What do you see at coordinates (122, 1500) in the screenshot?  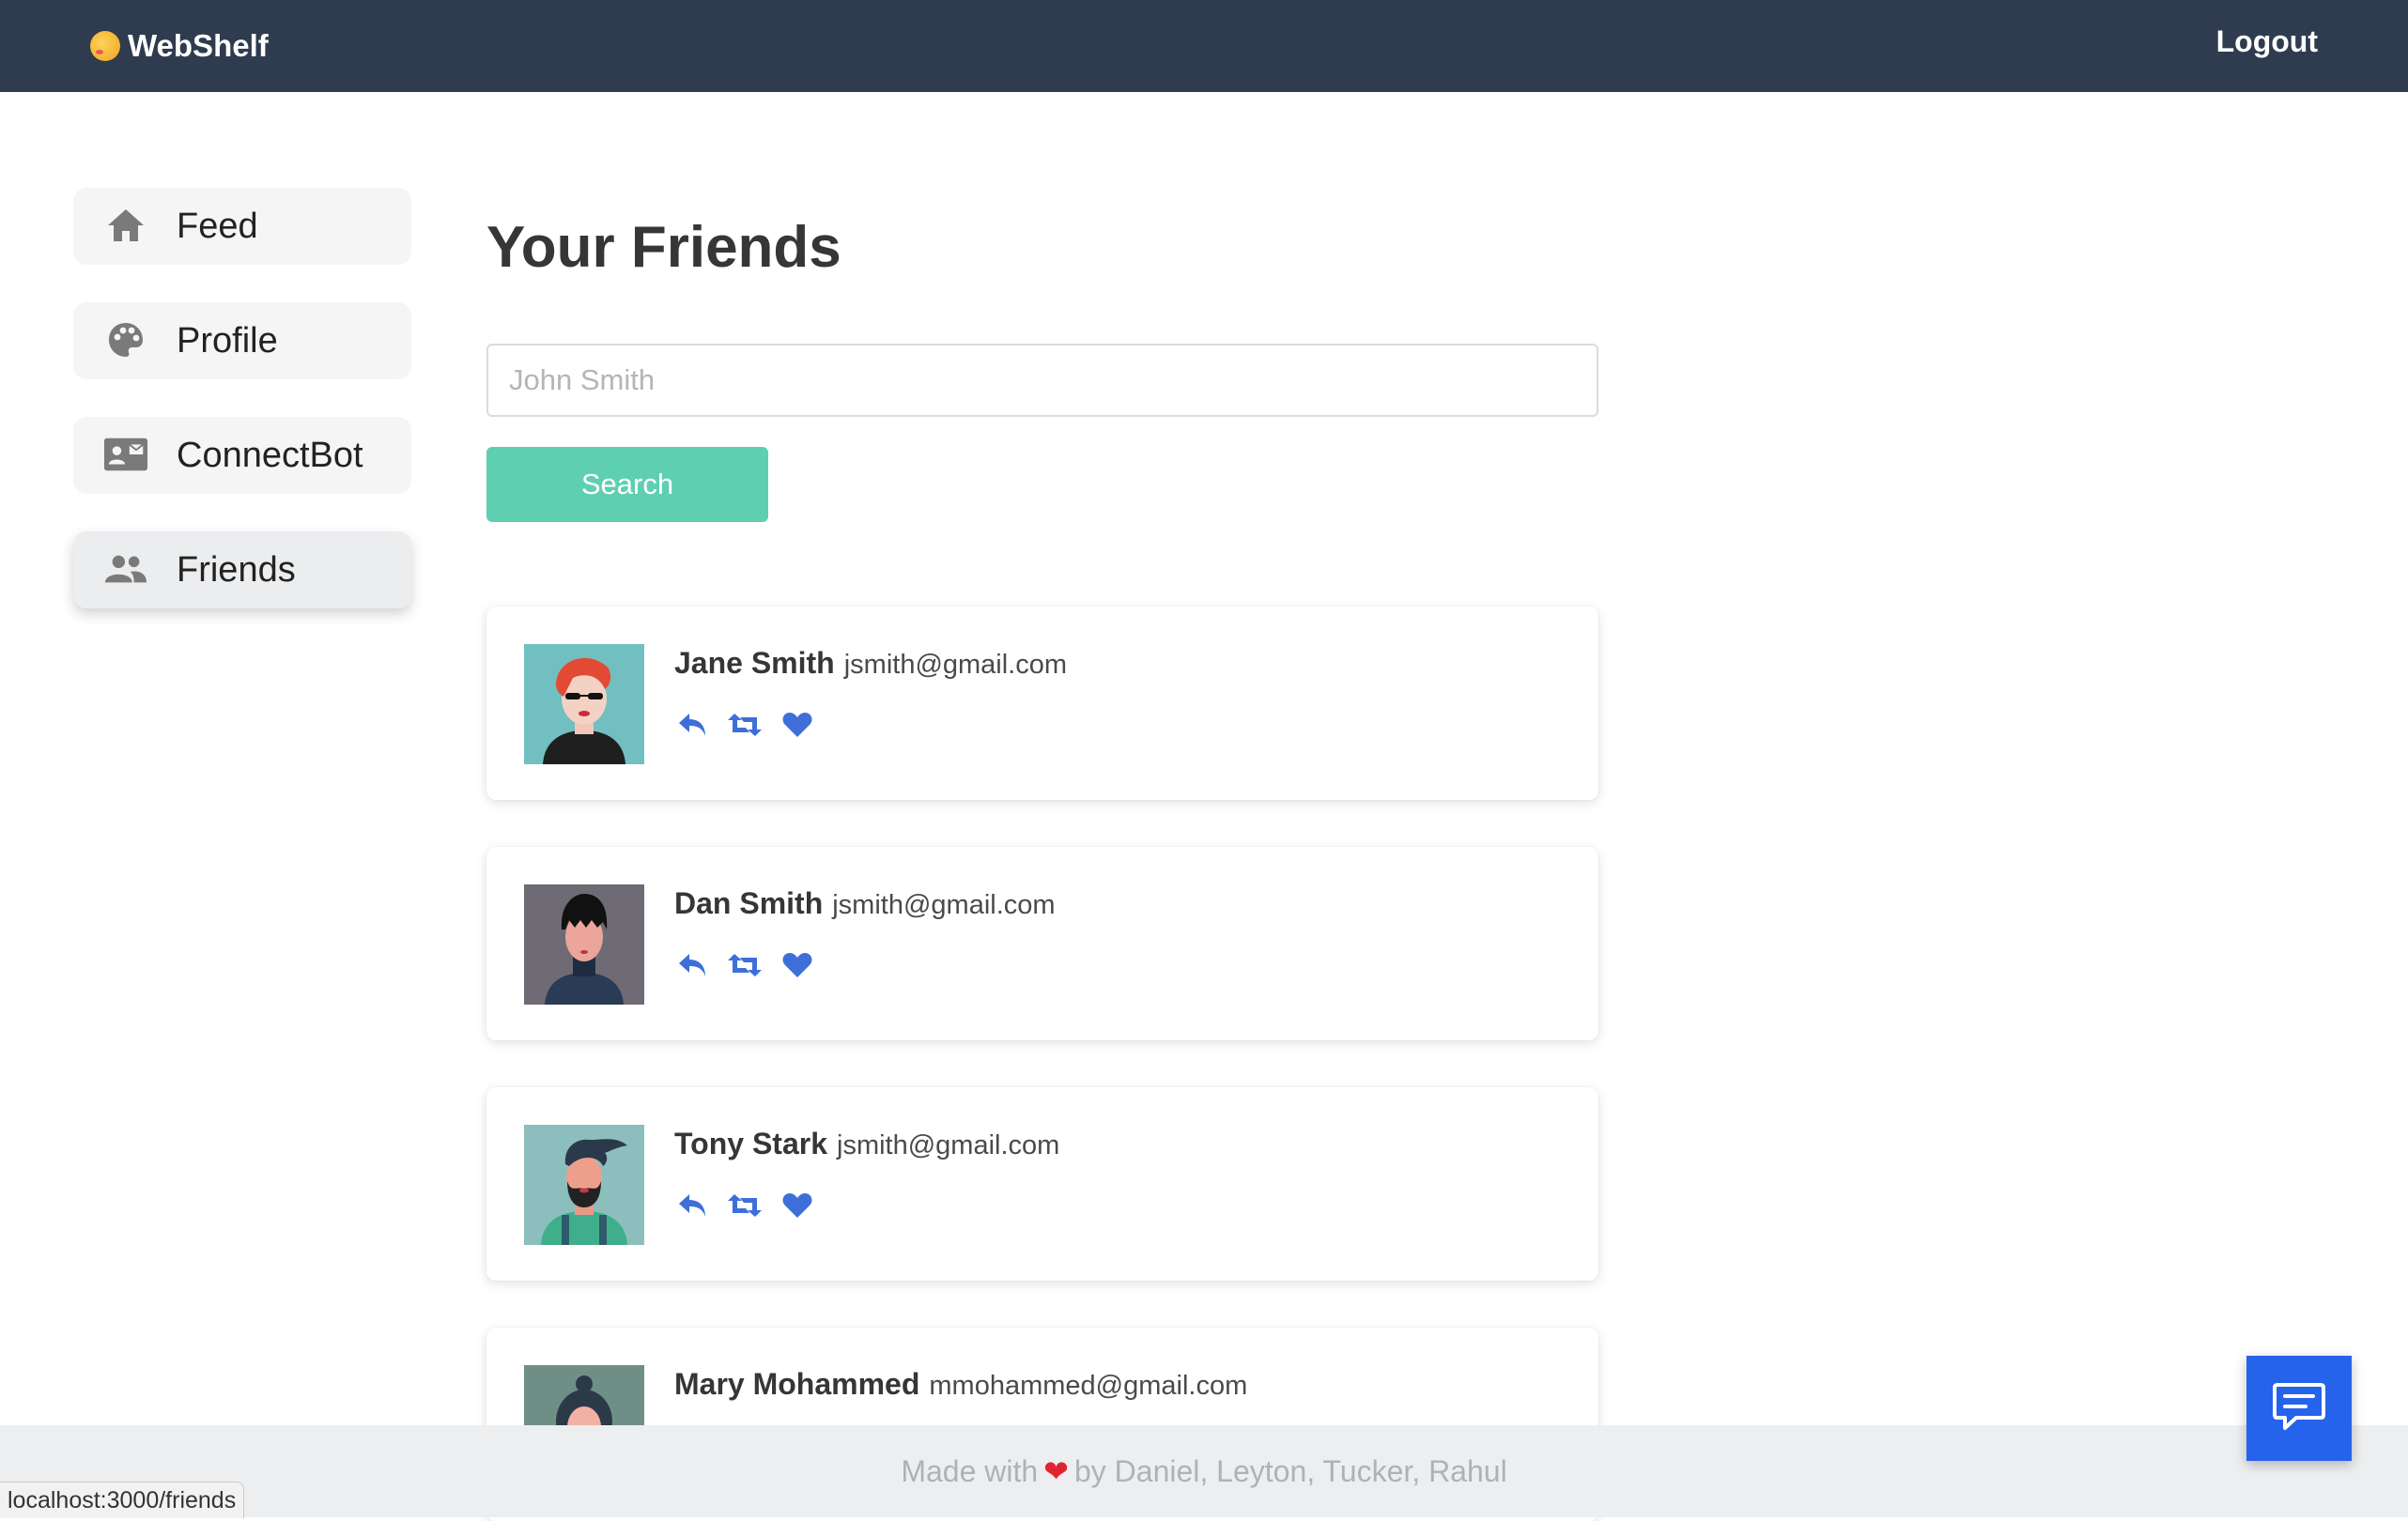 I see `browser-status-url: localhost:3000/friends` at bounding box center [122, 1500].